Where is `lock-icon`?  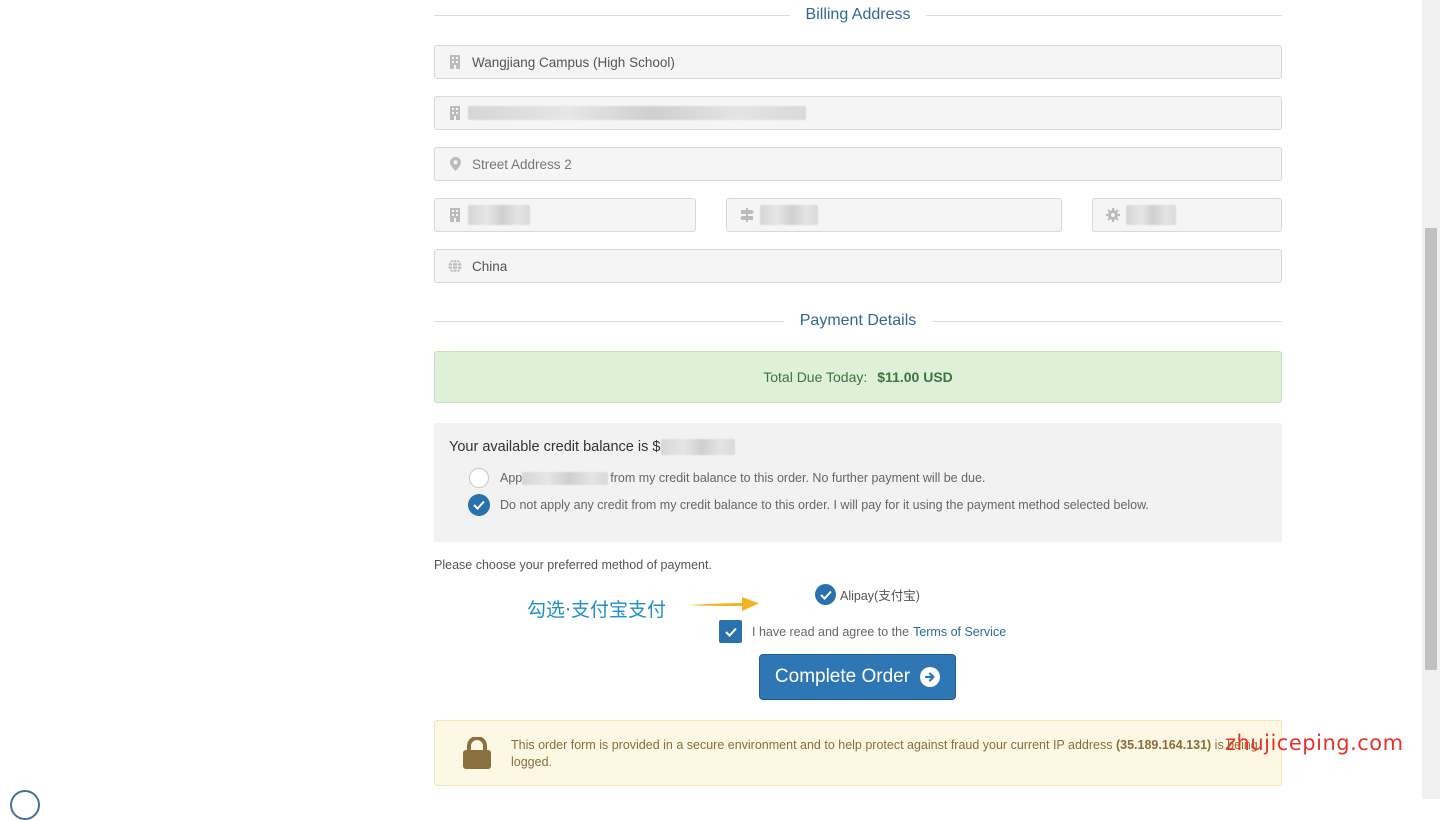
lock-icon is located at coordinates (477, 753).